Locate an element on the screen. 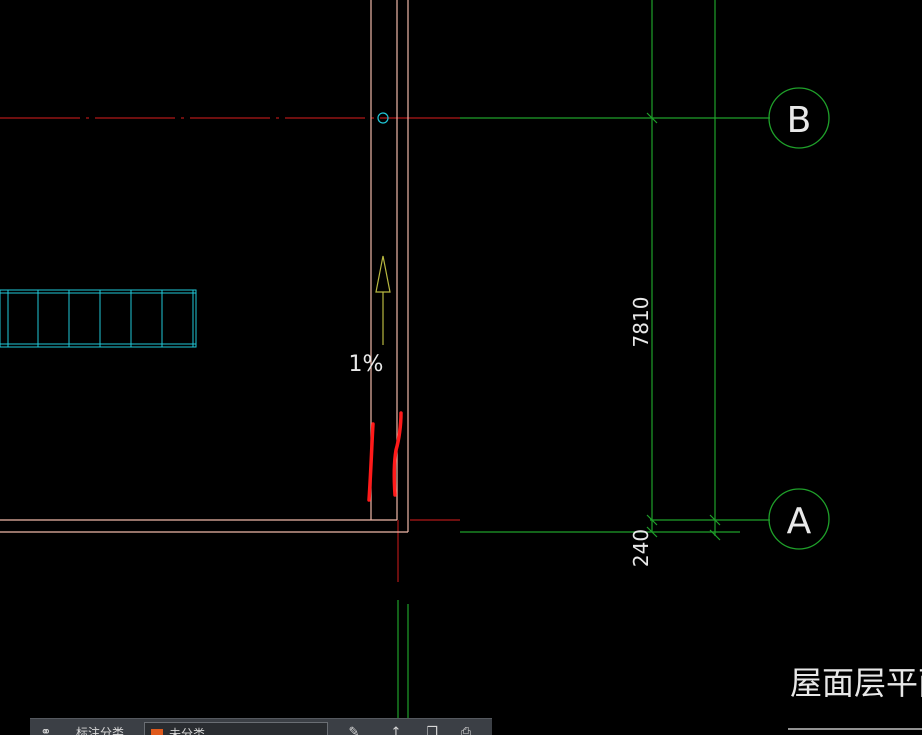  slope-label: 1% is located at coordinates (366, 364).